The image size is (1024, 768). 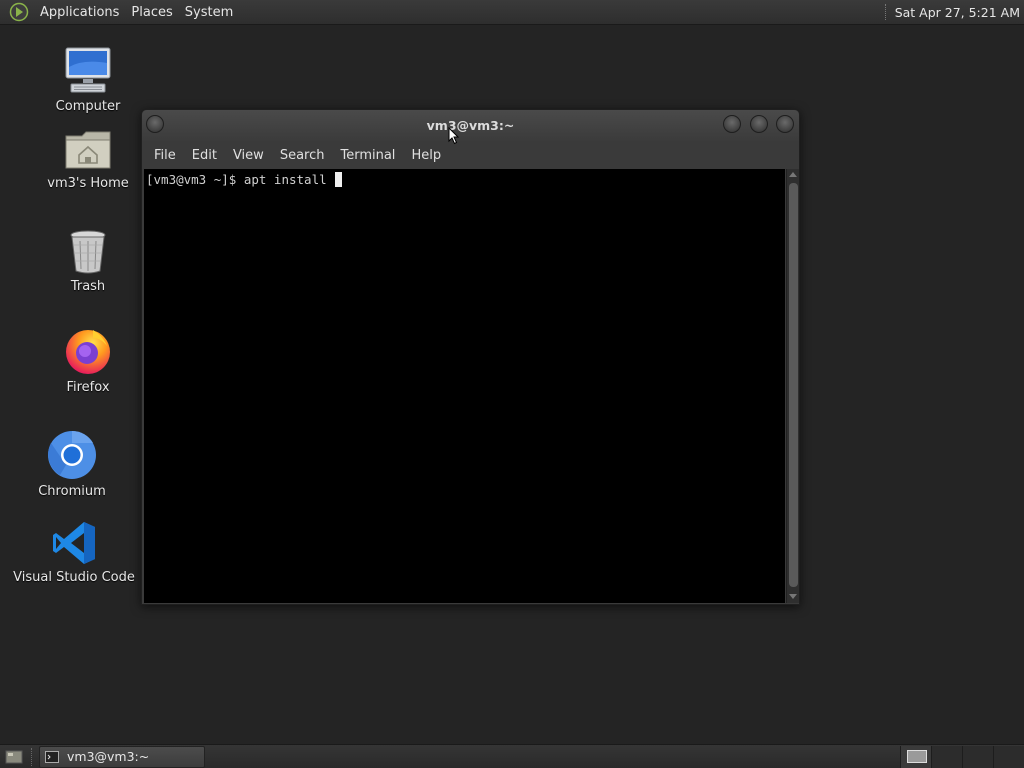 I want to click on window-titlebar: vm3@vm3:~, so click(x=470, y=125).